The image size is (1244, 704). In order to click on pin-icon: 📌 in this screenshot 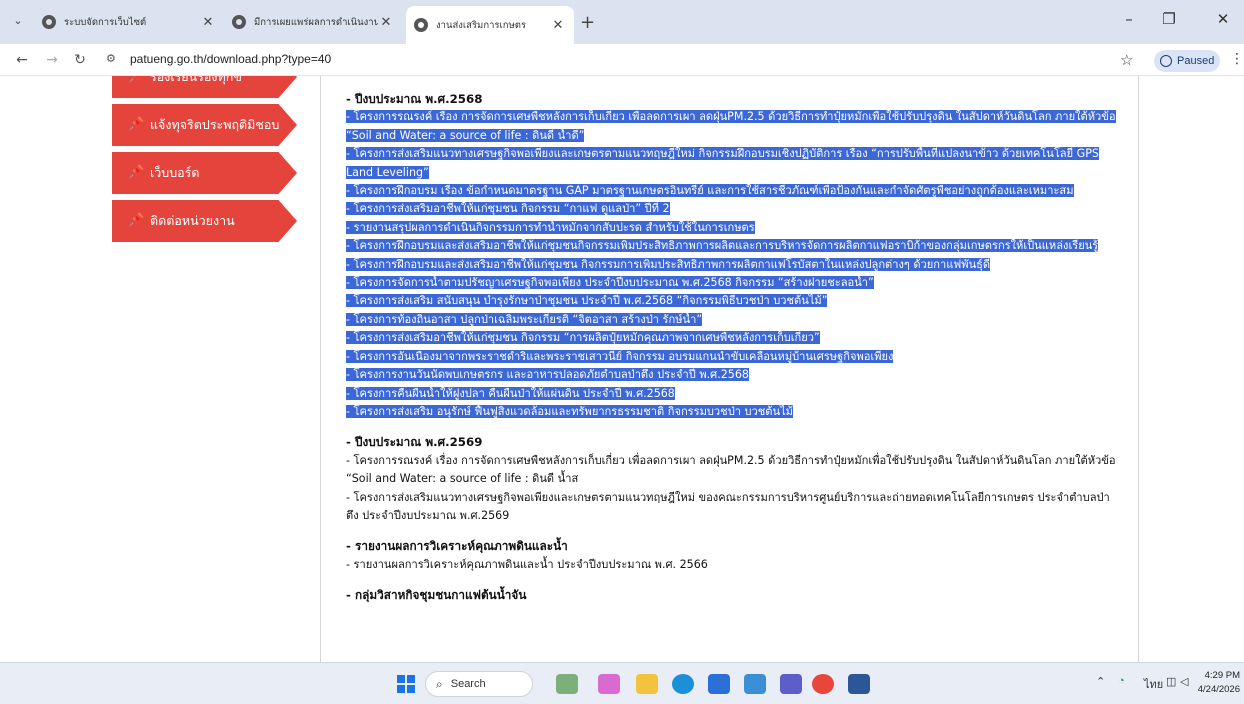, I will do `click(136, 172)`.